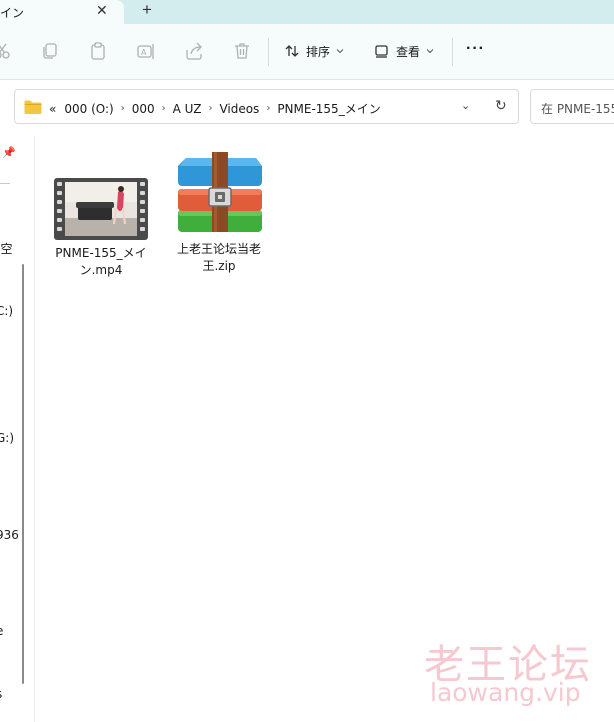  Describe the element at coordinates (318, 51) in the screenshot. I see `sort-label: 排序` at that location.